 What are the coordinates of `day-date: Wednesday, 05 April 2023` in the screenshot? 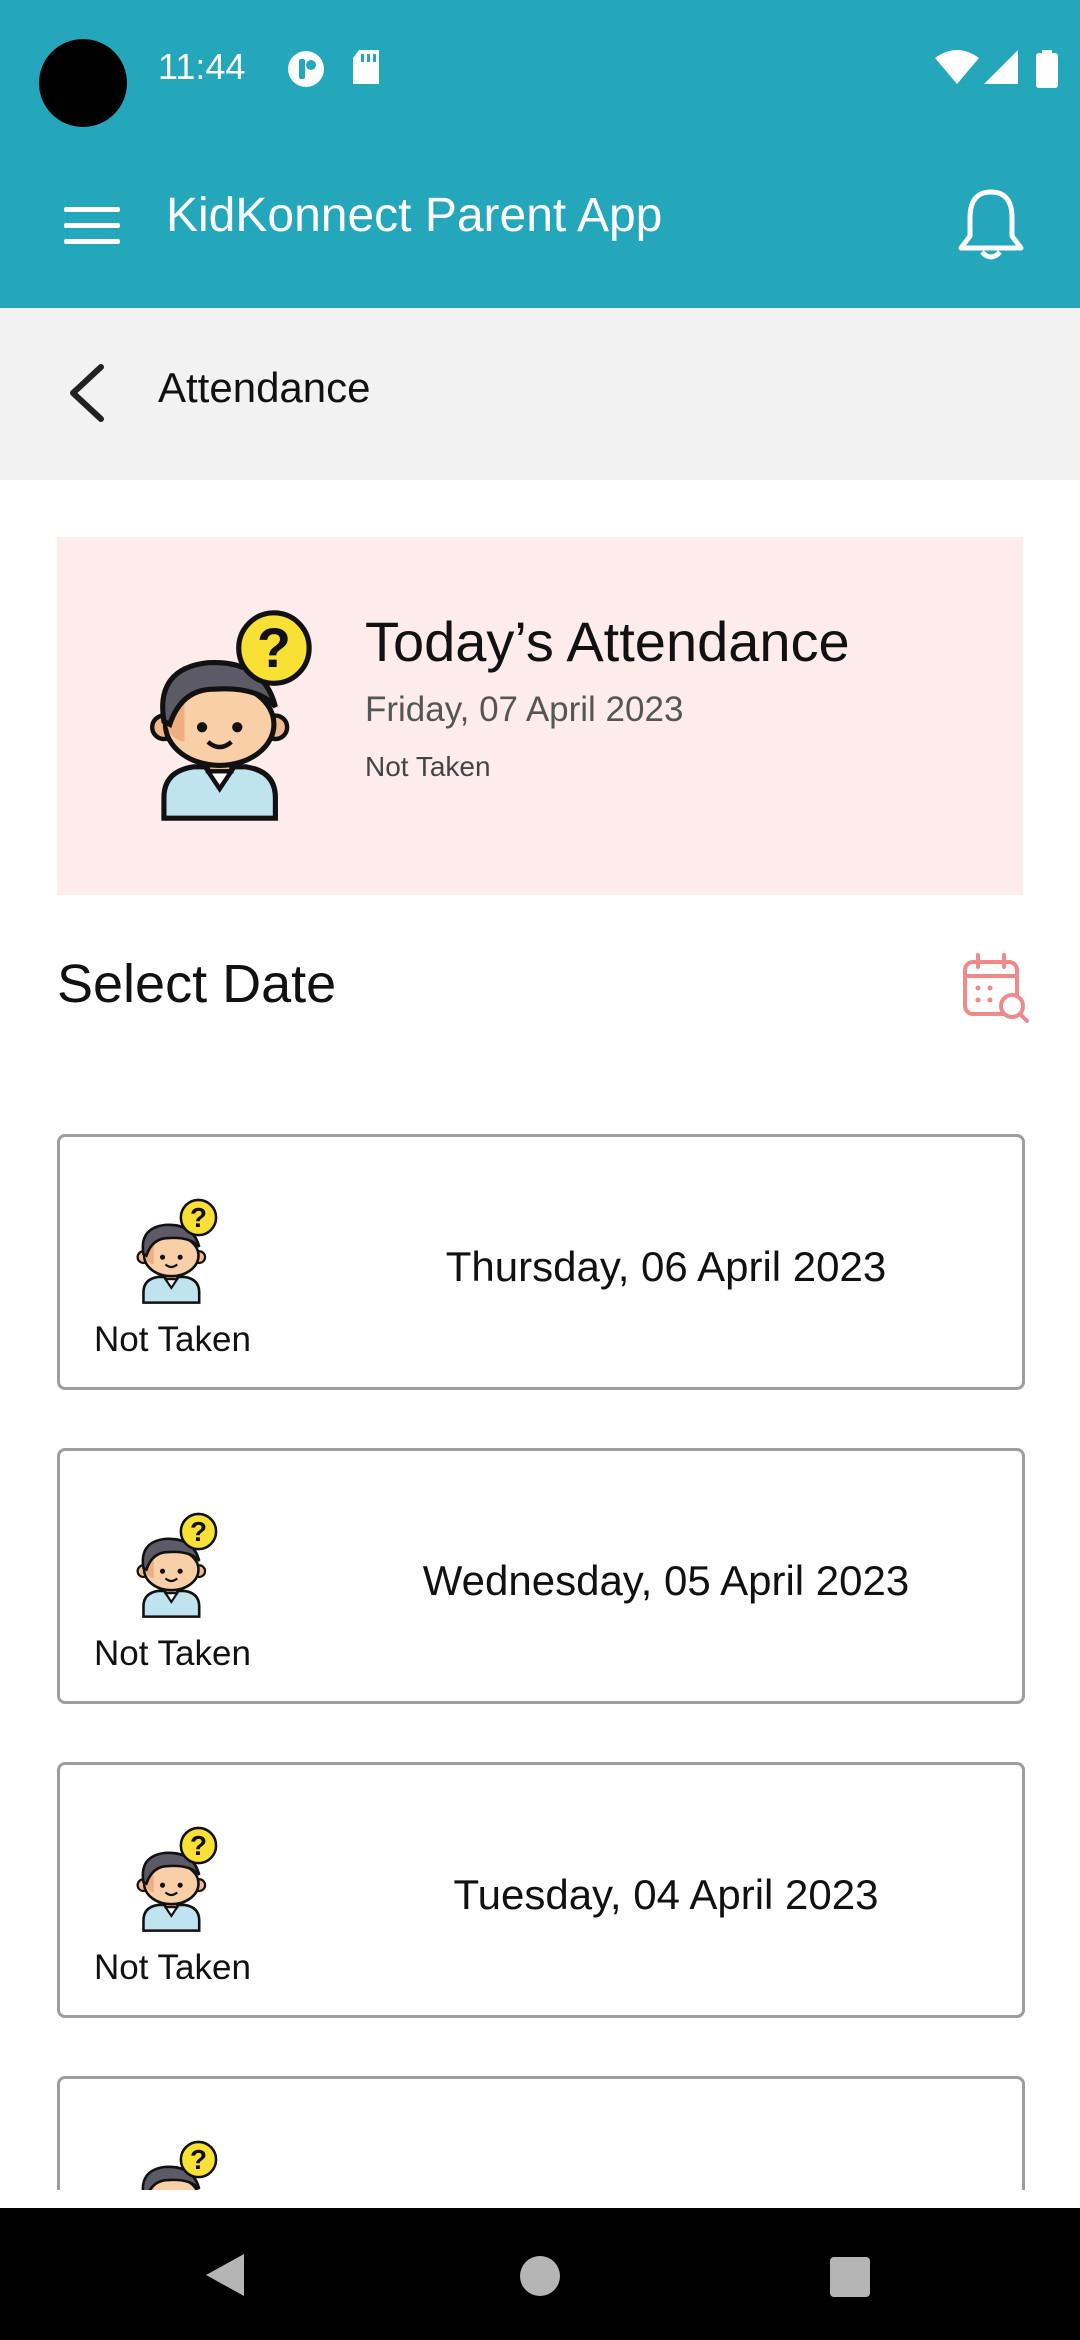 It's located at (666, 1580).